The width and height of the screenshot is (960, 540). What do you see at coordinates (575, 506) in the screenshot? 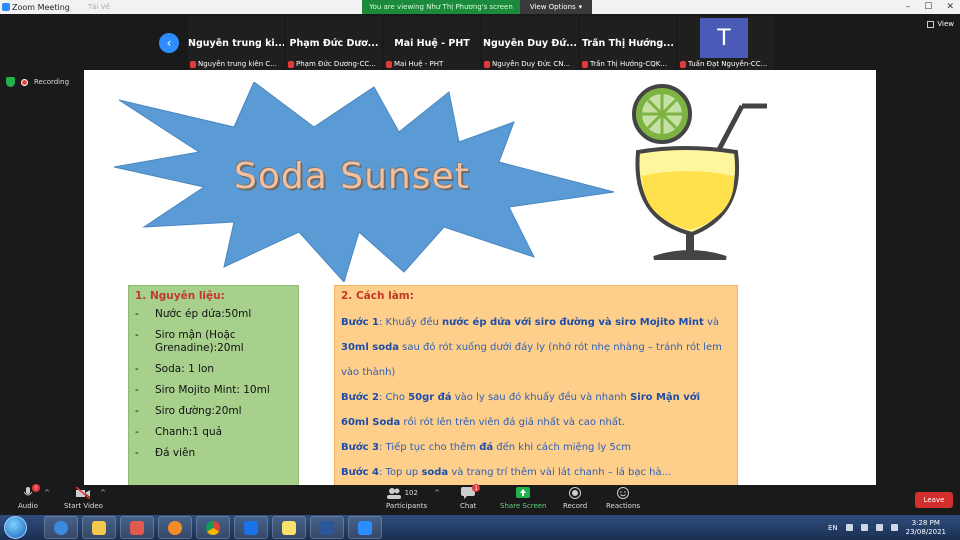
I see `record-label: Record` at bounding box center [575, 506].